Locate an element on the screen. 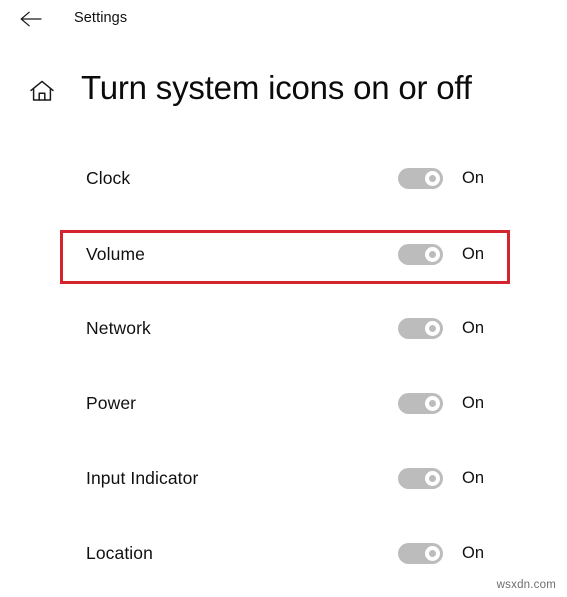  setting-label: Volume is located at coordinates (115, 254).